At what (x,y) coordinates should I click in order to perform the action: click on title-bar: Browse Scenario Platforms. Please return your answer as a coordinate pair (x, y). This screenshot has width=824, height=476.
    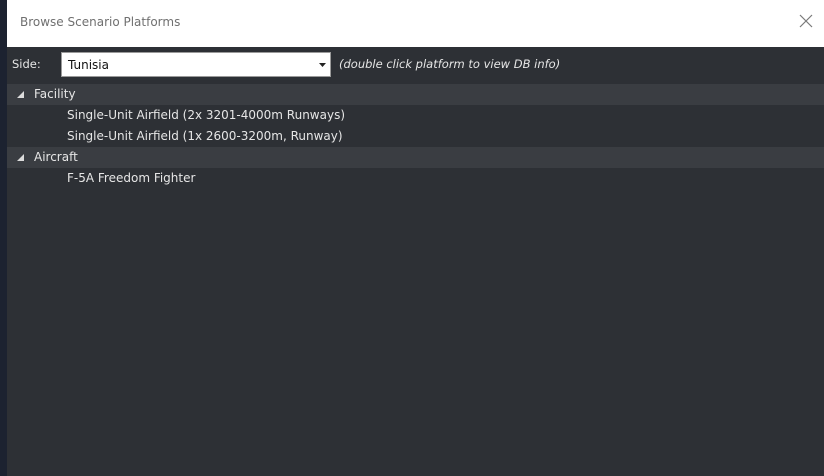
    Looking at the image, I should click on (415, 23).